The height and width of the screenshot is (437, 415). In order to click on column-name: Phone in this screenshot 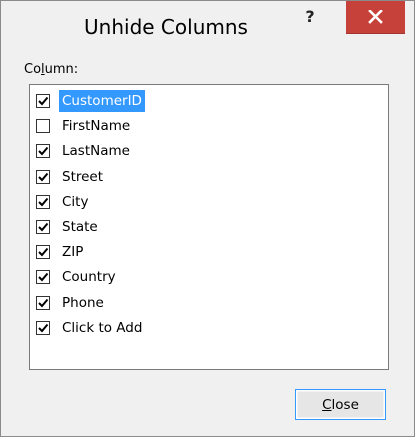, I will do `click(83, 302)`.